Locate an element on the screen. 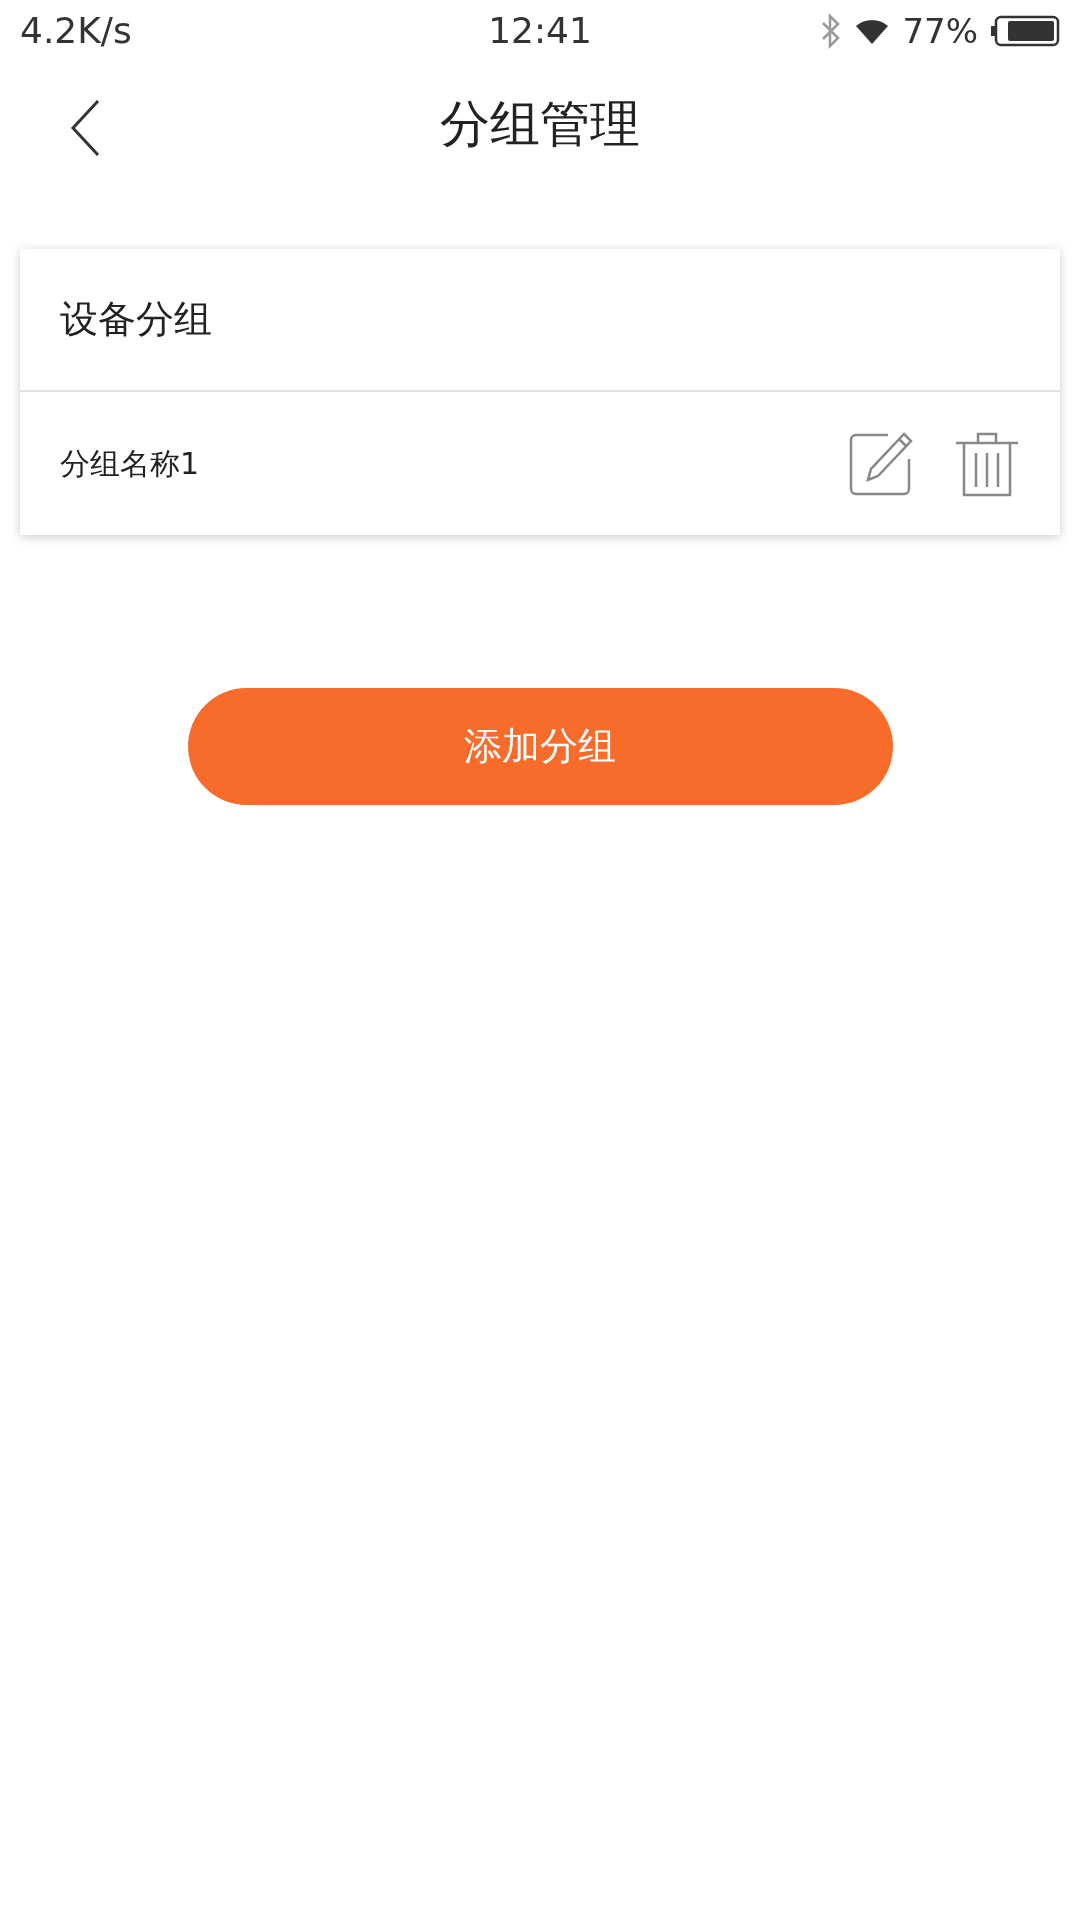 Image resolution: width=1080 pixels, height=1920 pixels. page-title: 分组管理 is located at coordinates (540, 124).